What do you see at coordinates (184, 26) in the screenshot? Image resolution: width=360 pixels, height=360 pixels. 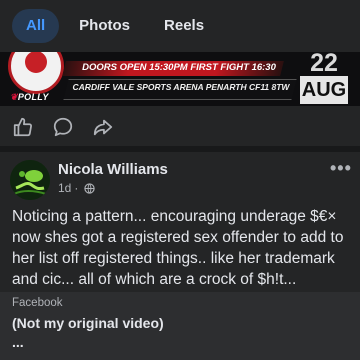 I see `tab-reels: Reels` at bounding box center [184, 26].